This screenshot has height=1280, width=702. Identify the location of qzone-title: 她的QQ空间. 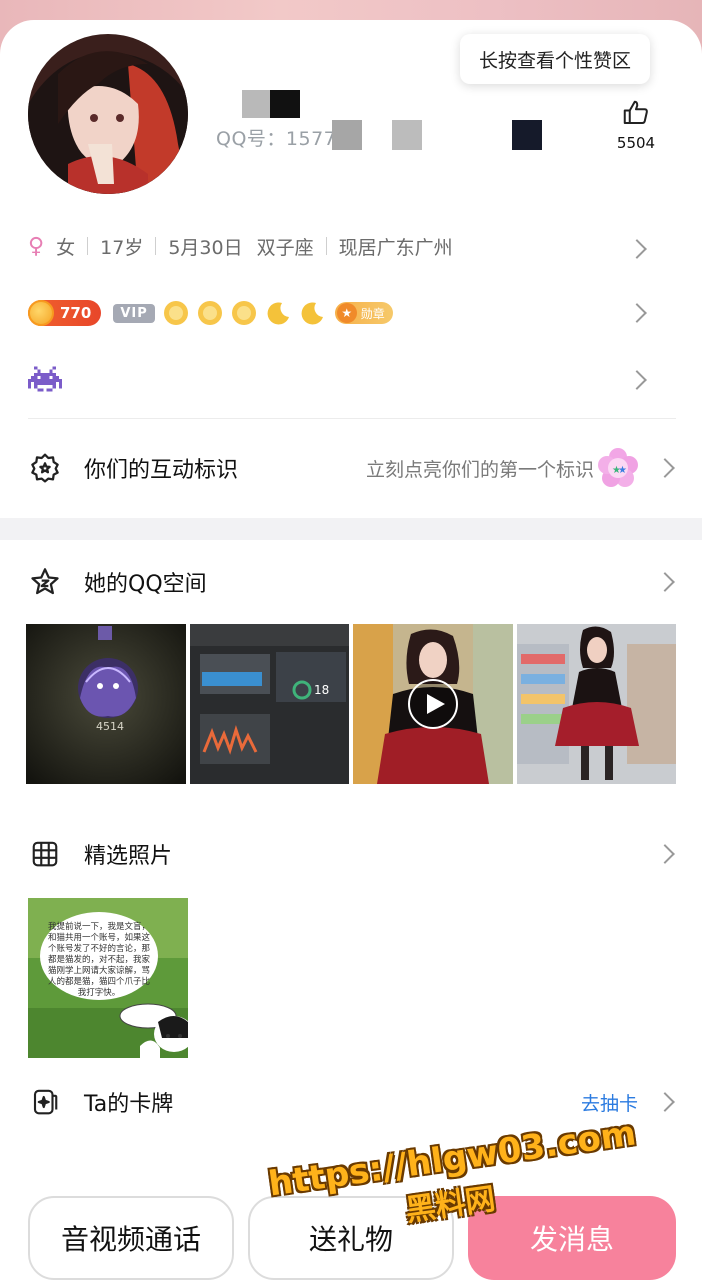
(145, 584).